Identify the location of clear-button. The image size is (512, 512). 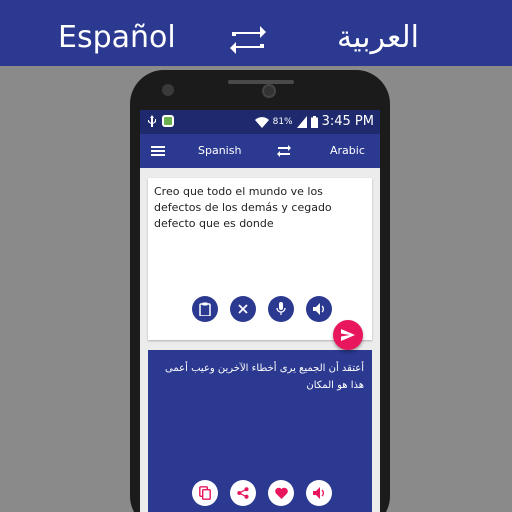
(243, 309).